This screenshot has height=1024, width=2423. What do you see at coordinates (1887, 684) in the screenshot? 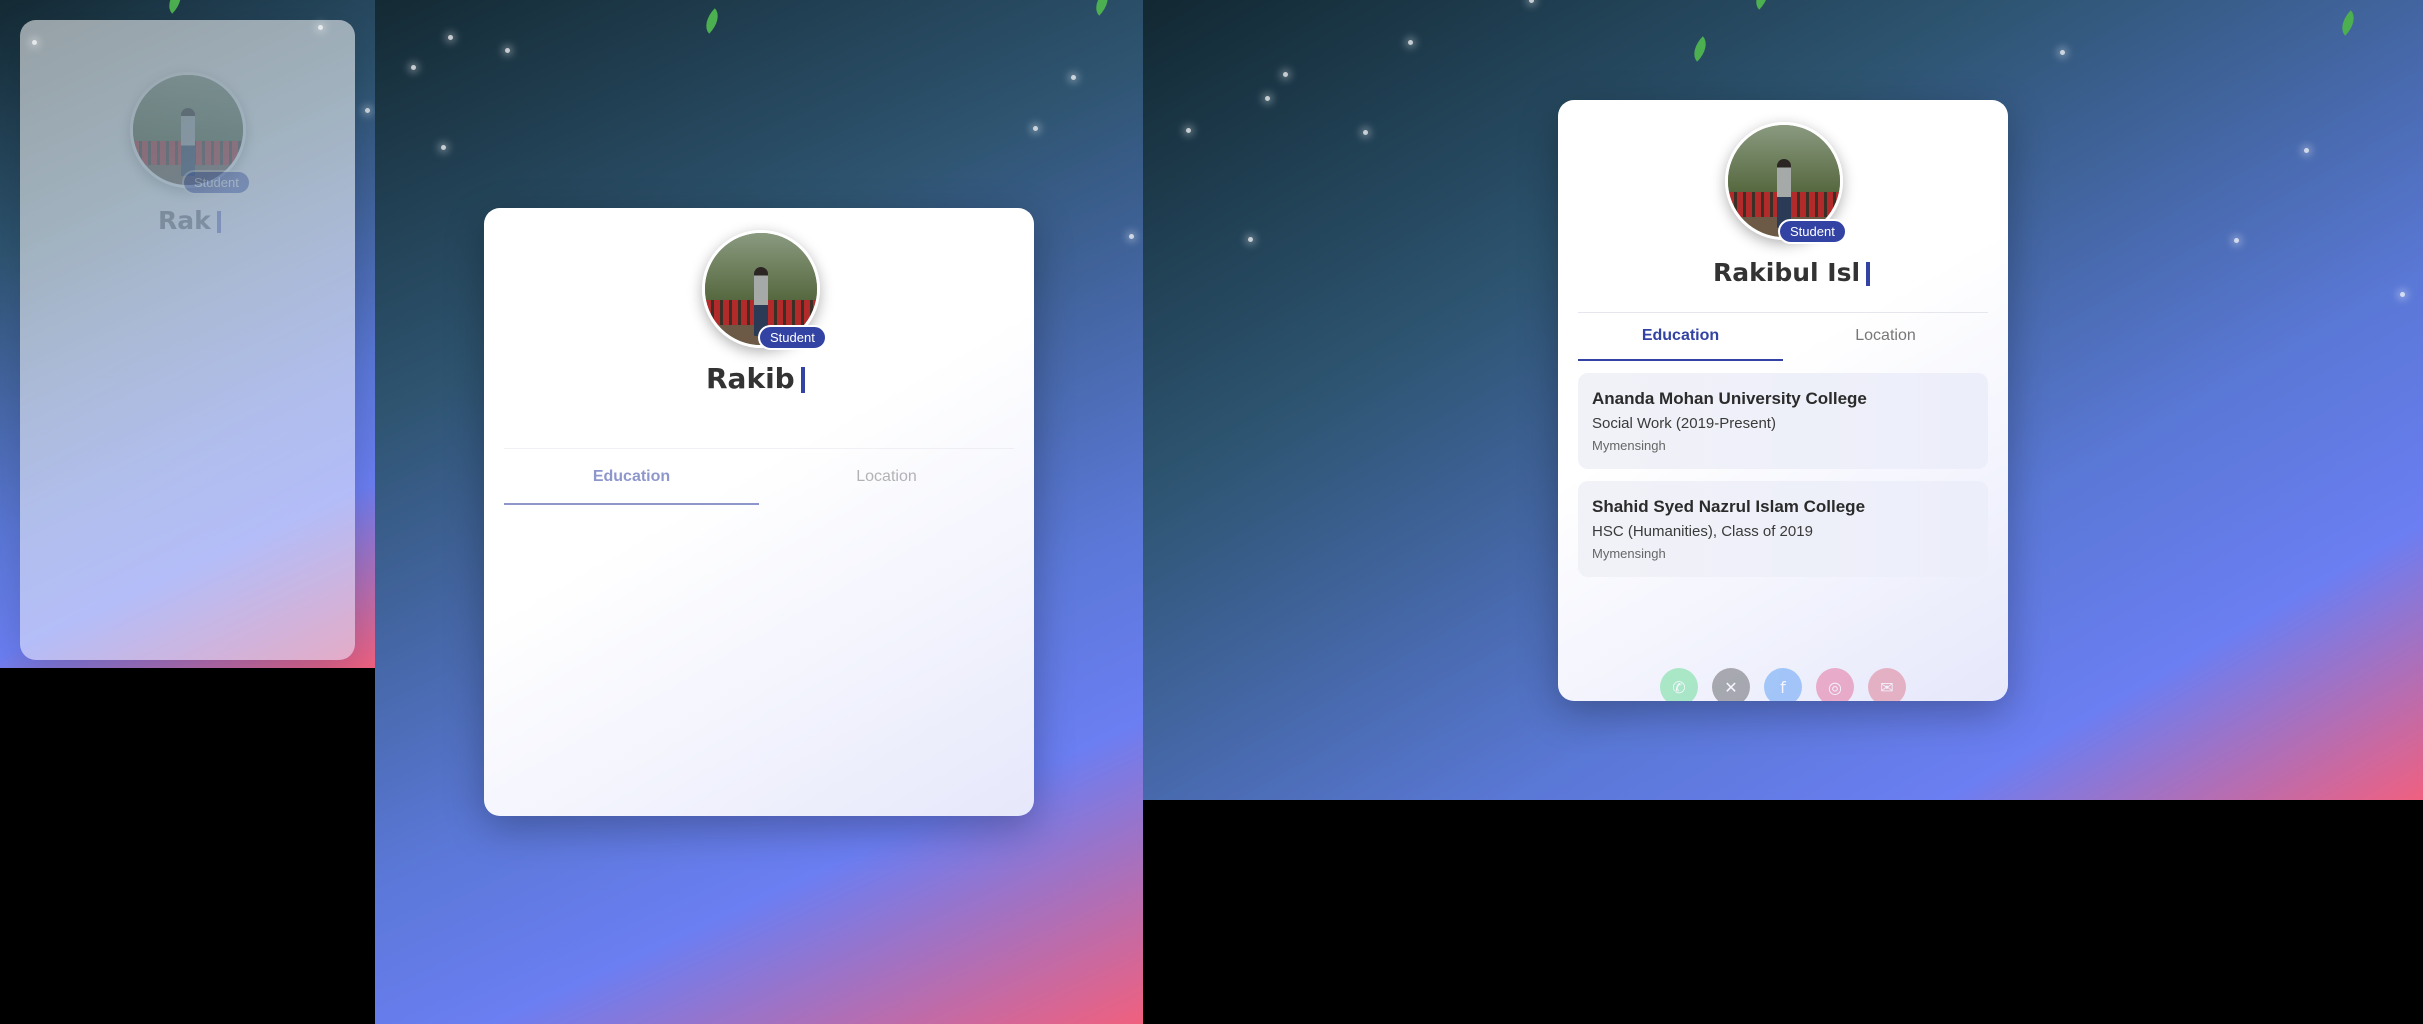
I see `email-icon: ✉` at bounding box center [1887, 684].